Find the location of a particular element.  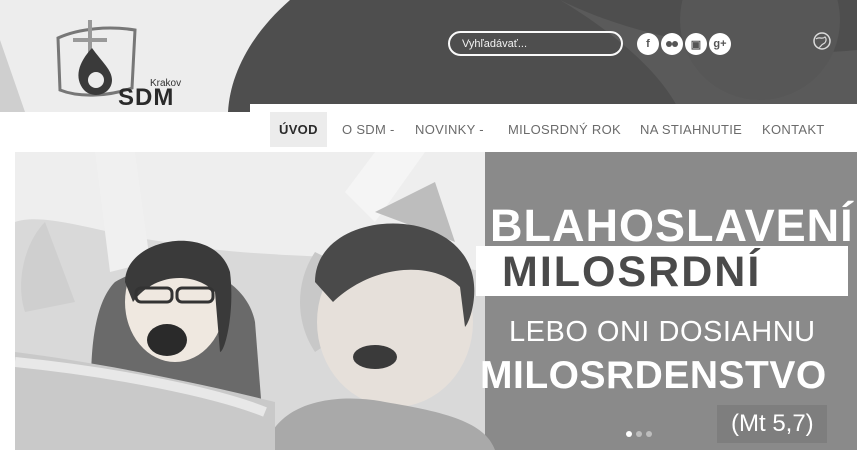

nav-item-na-stiahnutie: NA STIAHNUTIE is located at coordinates (691, 129).